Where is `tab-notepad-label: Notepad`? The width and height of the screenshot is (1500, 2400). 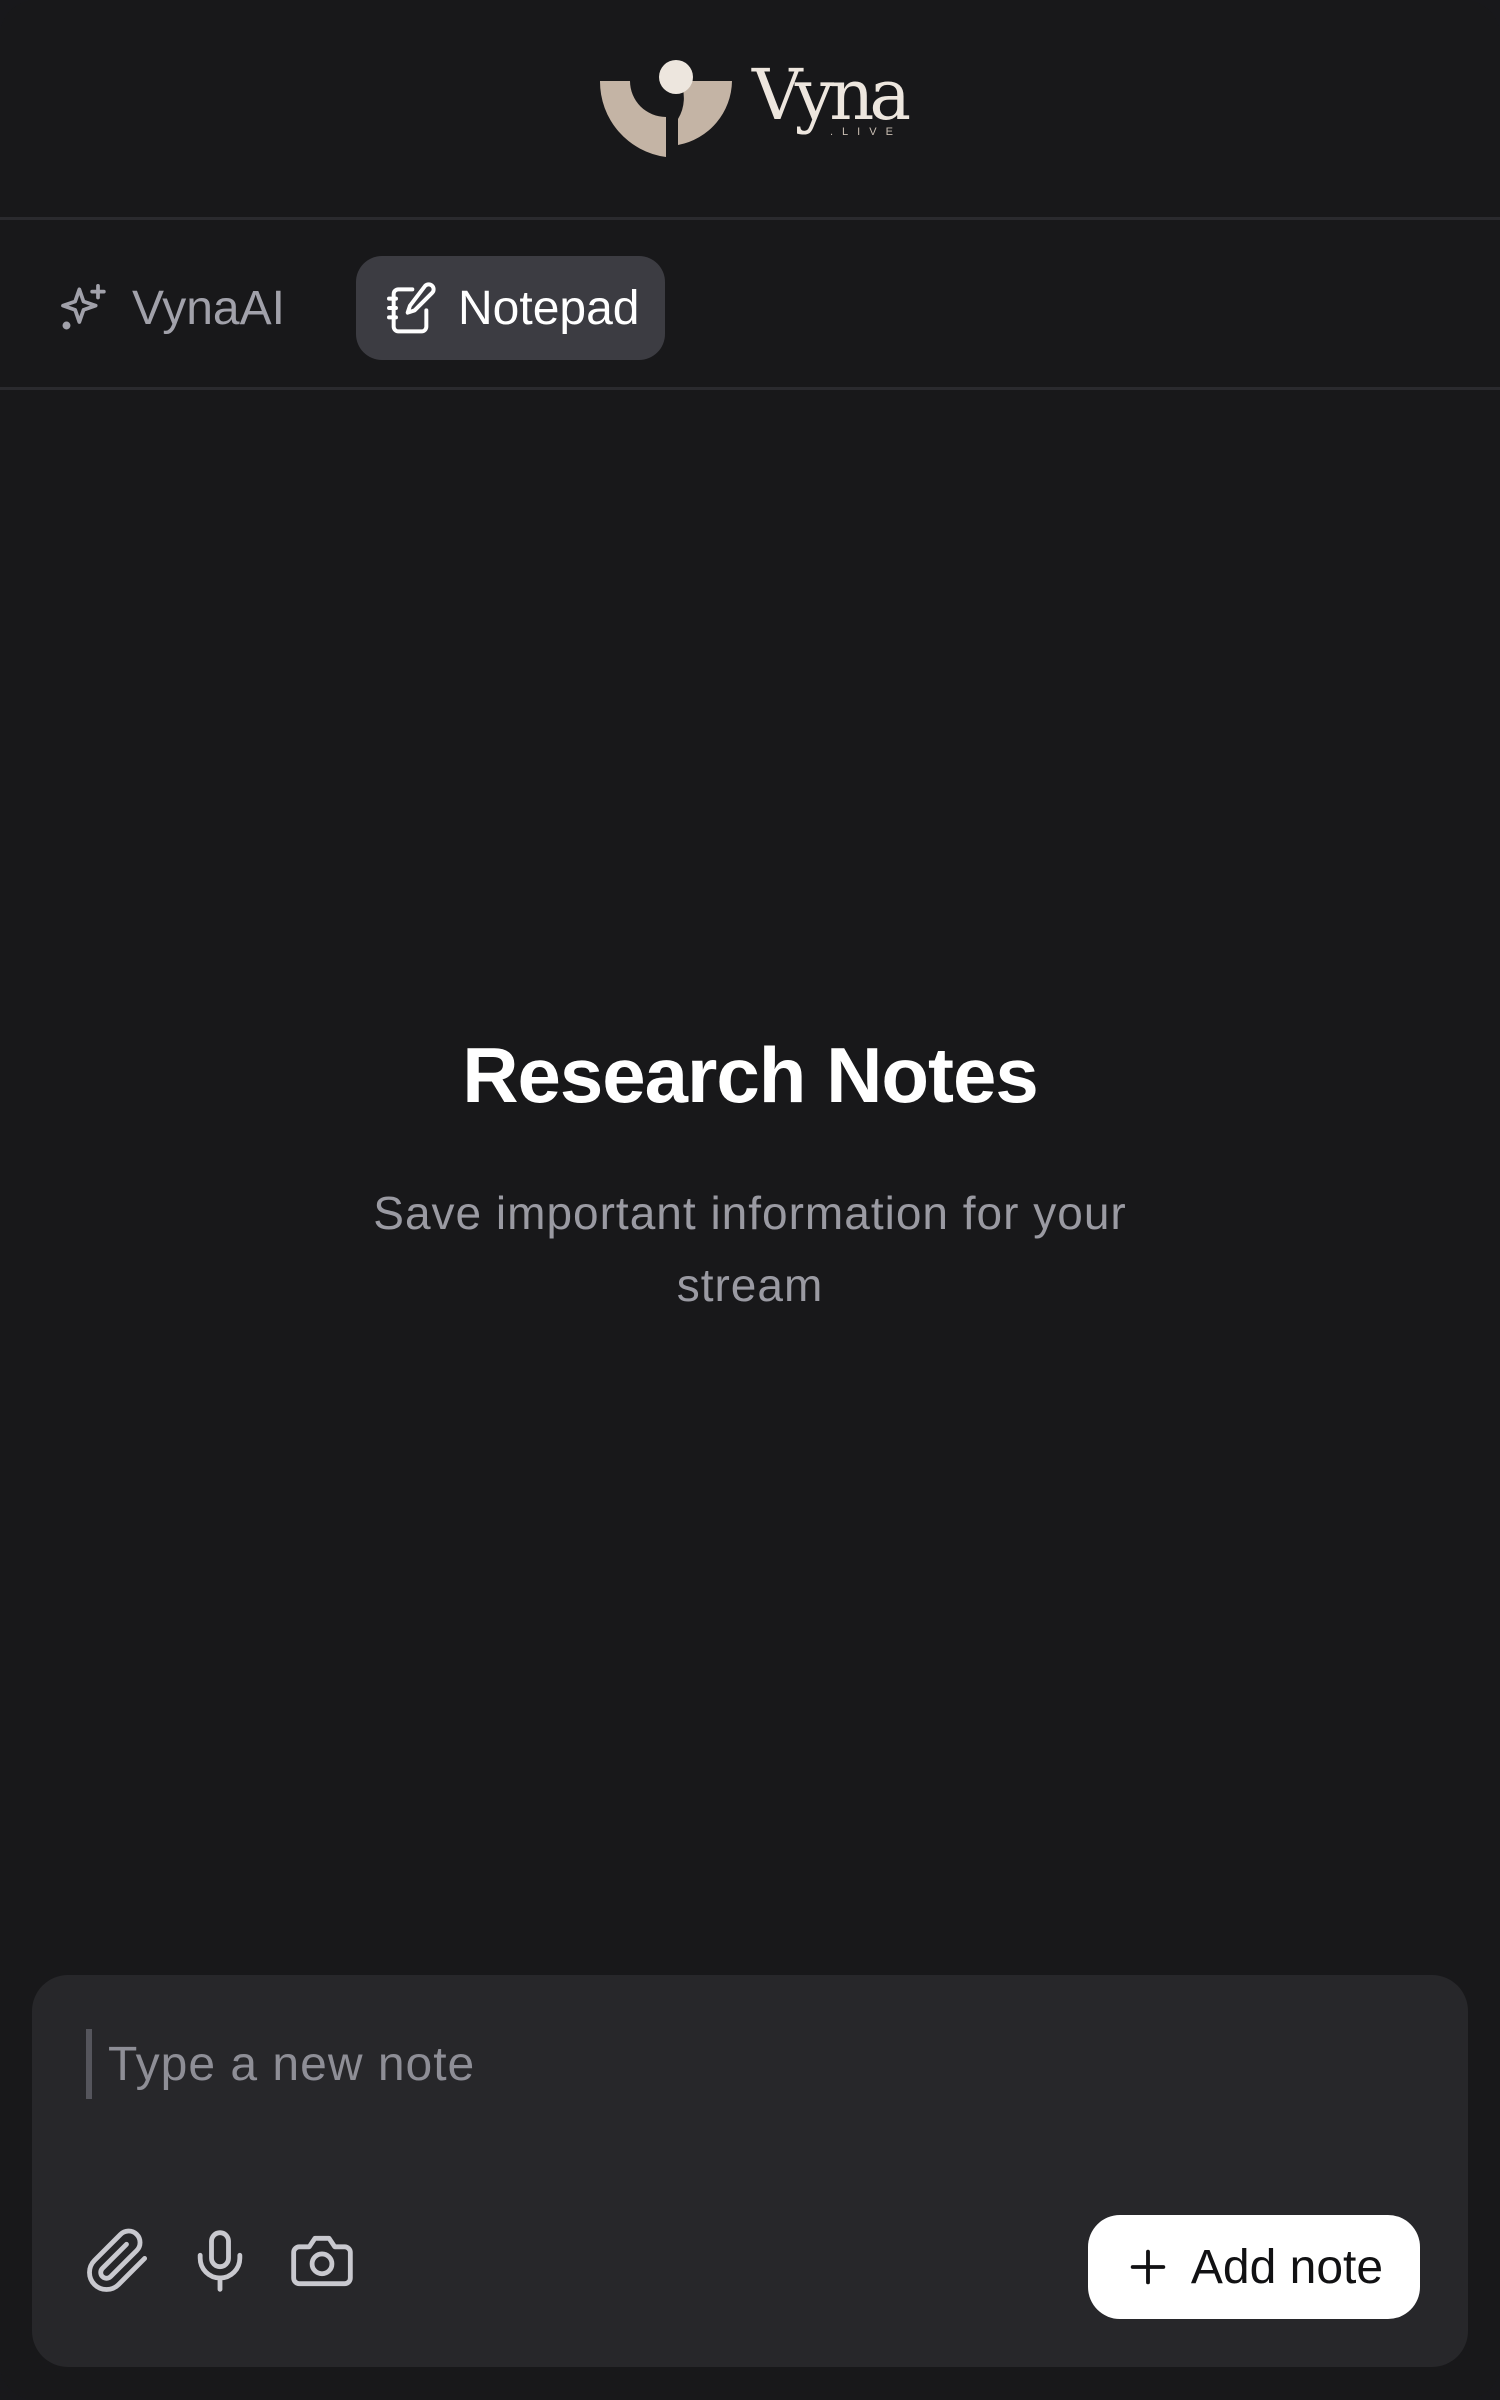
tab-notepad-label: Notepad is located at coordinates (549, 308).